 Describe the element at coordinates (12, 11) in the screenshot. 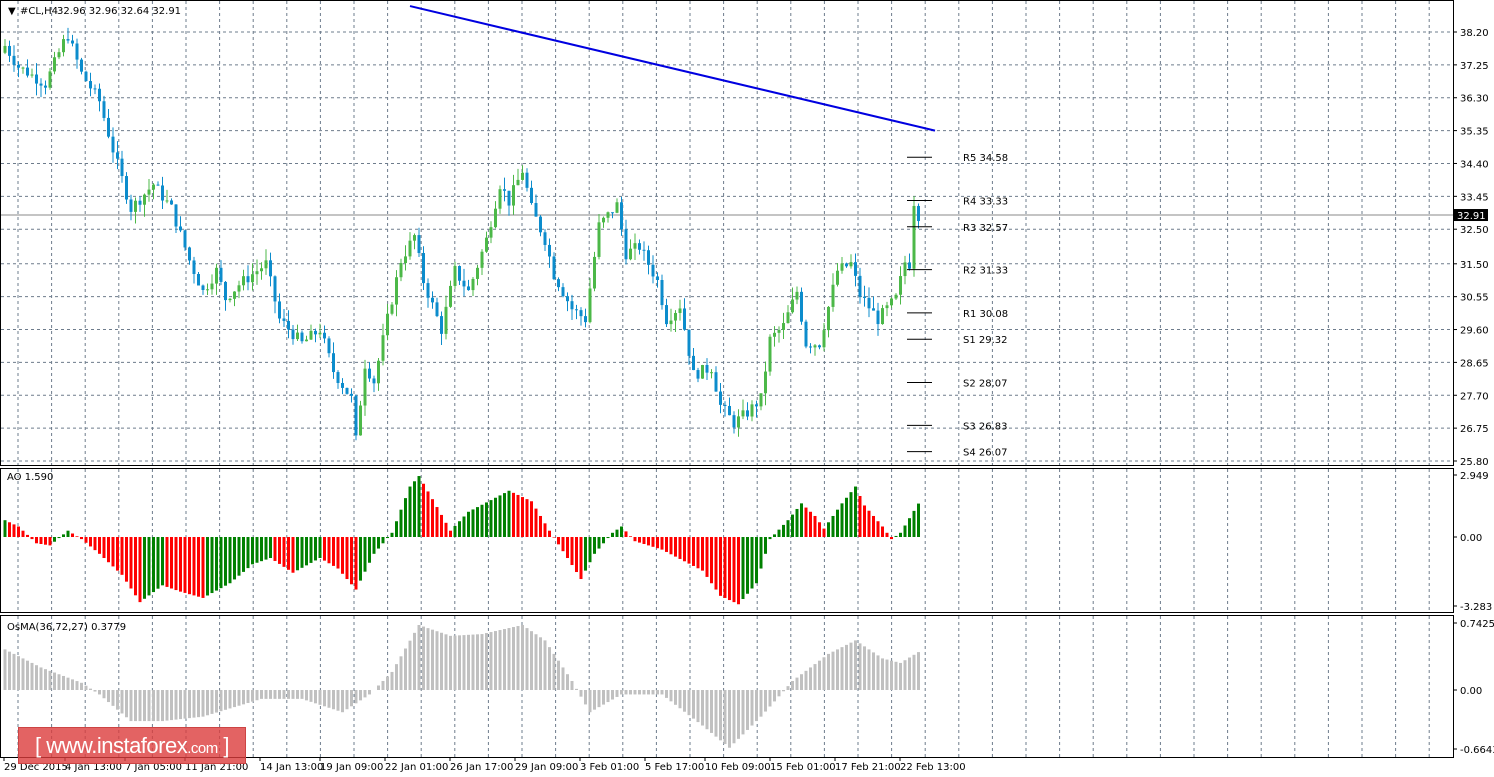

I see `symbol-arrow-icon: ▼` at that location.